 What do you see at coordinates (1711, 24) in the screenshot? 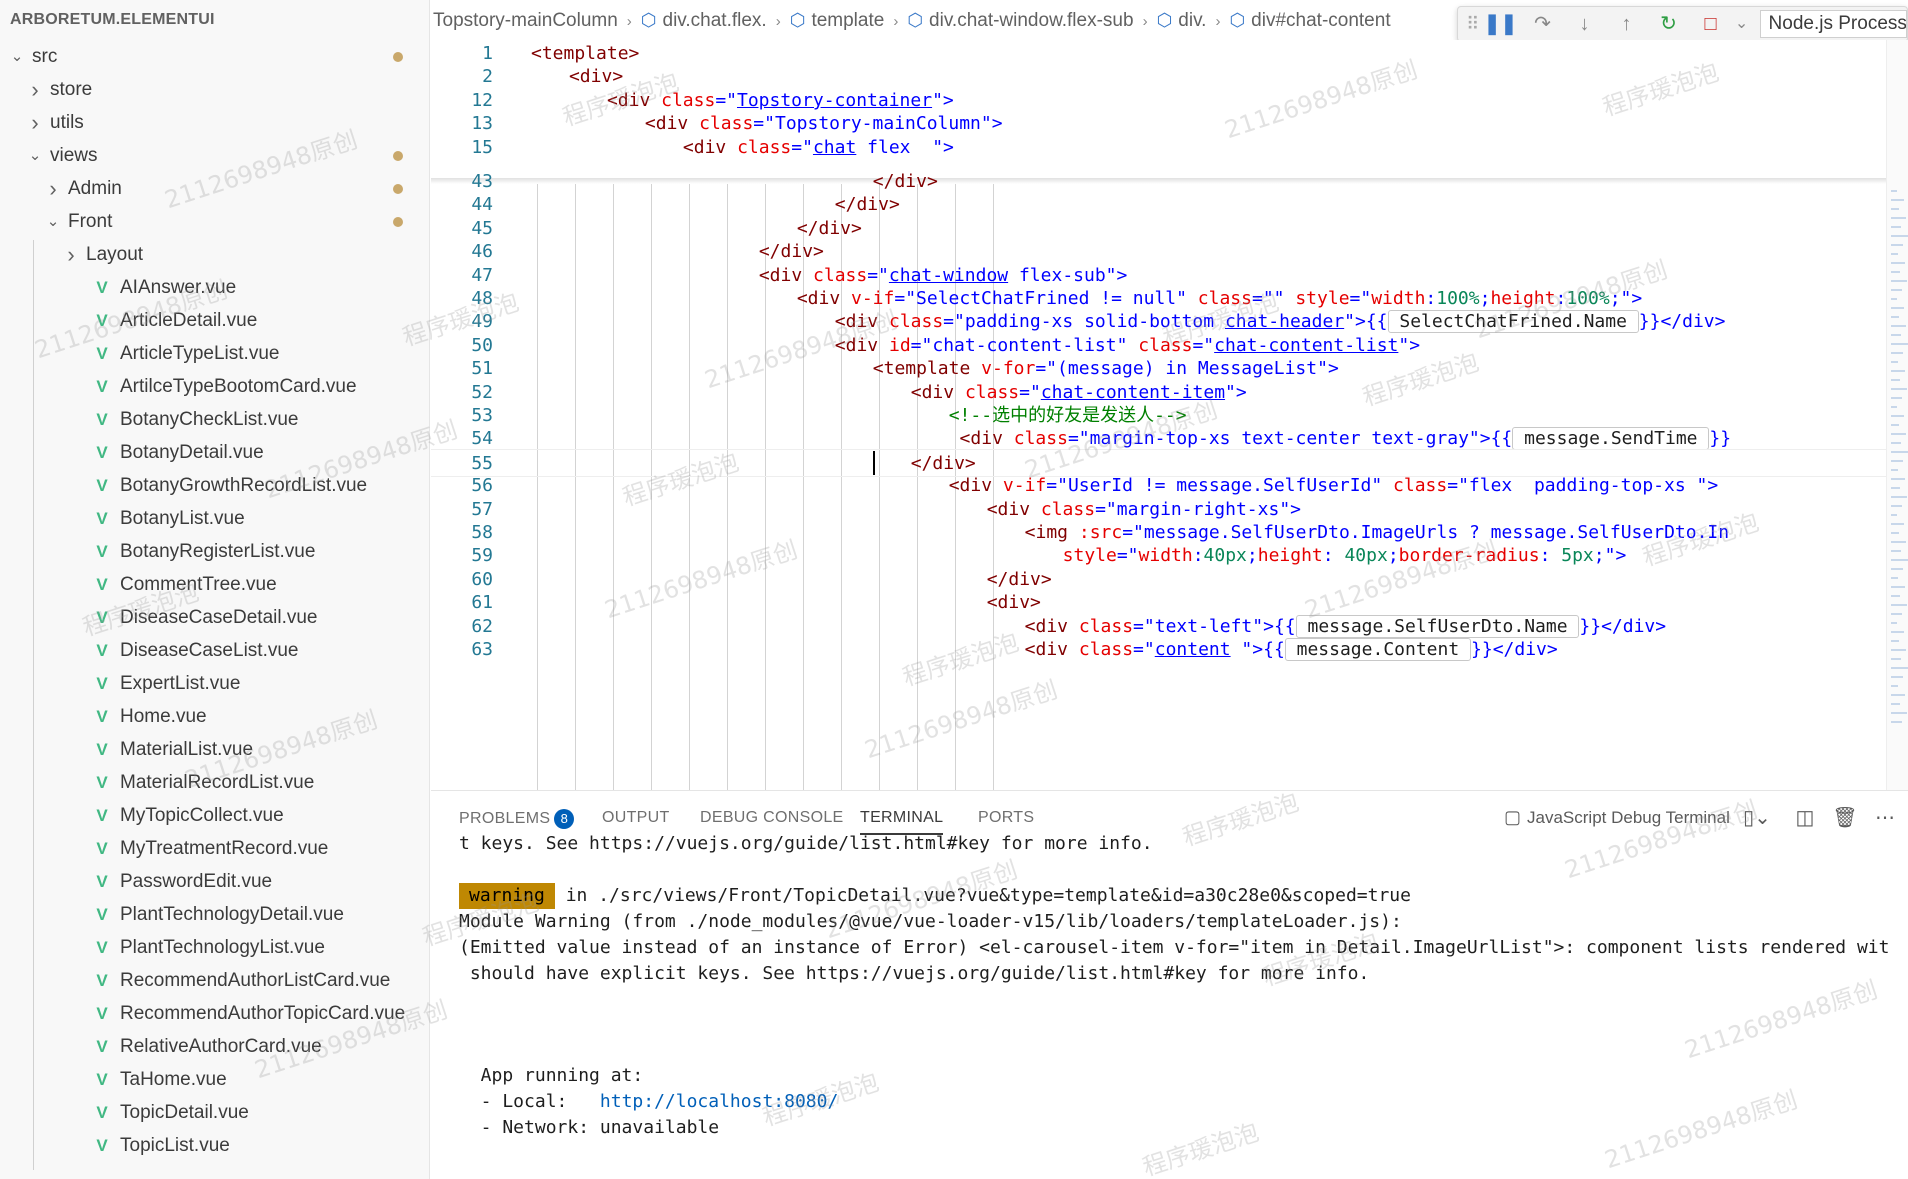
I see `stop-icon: □` at bounding box center [1711, 24].